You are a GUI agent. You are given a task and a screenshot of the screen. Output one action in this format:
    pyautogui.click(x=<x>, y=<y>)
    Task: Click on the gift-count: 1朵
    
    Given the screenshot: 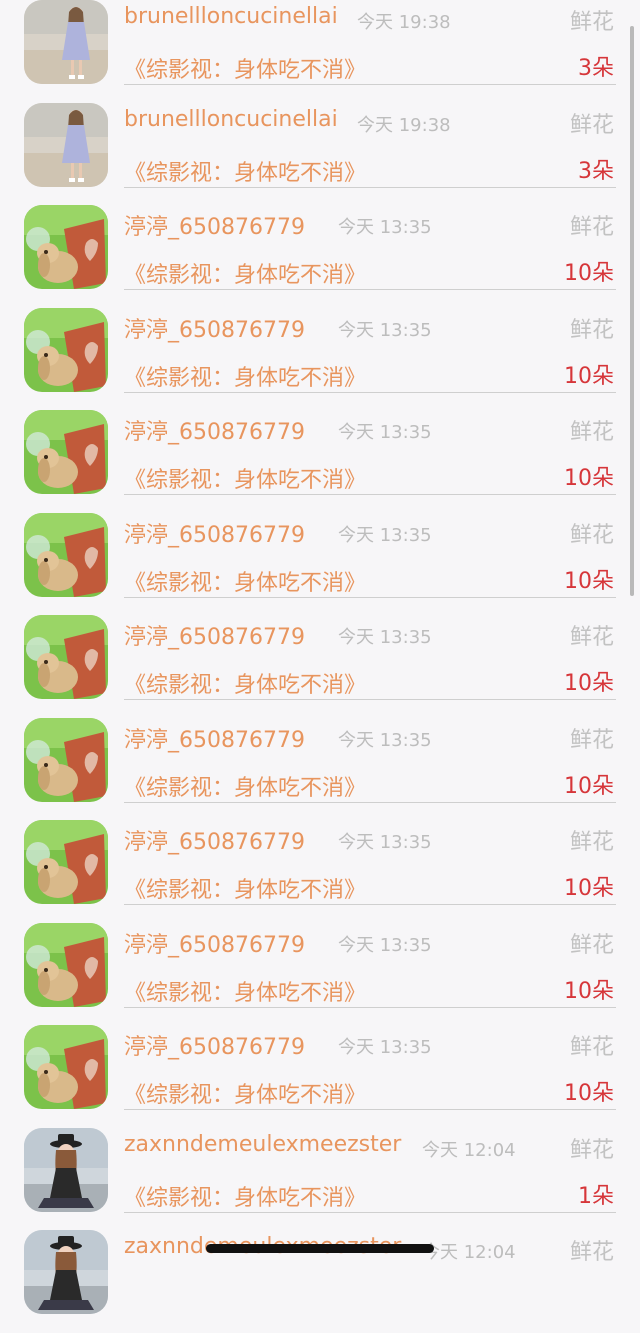 What is the action you would take?
    pyautogui.click(x=596, y=1196)
    